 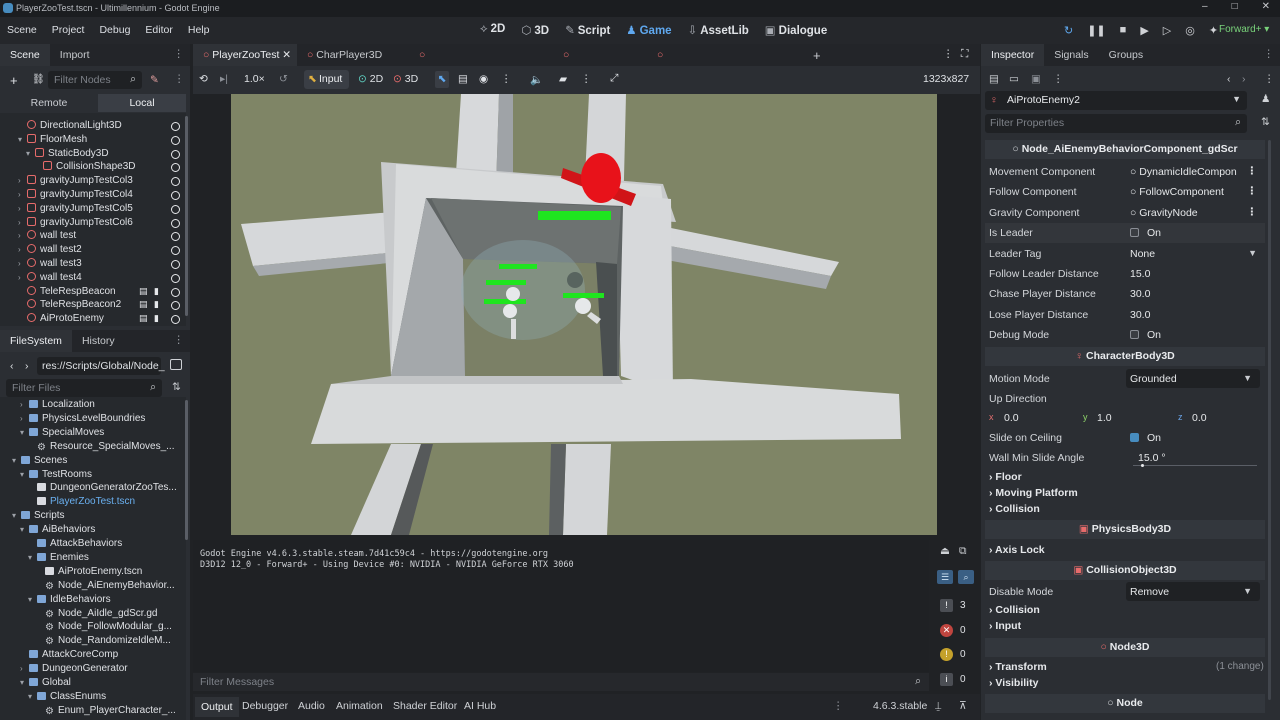 What do you see at coordinates (353, 55) in the screenshot?
I see `editor-tab: ○ CharPlayer3D` at bounding box center [353, 55].